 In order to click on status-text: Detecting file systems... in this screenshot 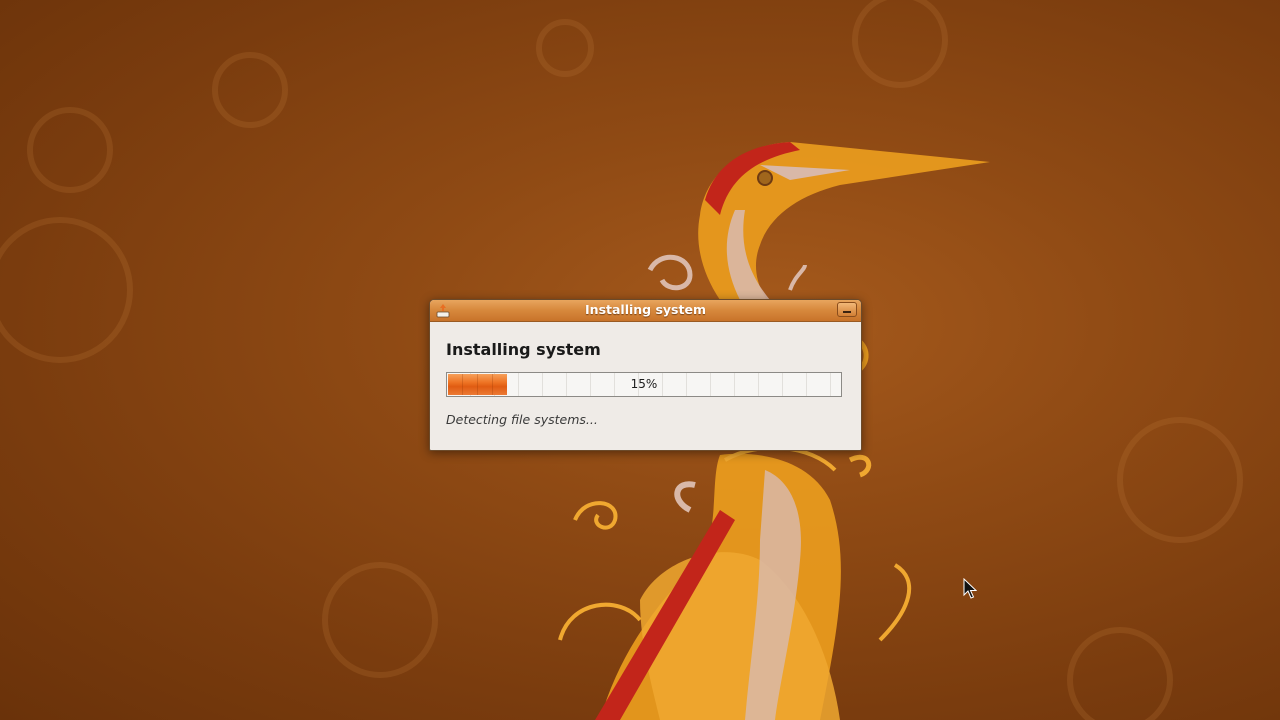, I will do `click(522, 419)`.